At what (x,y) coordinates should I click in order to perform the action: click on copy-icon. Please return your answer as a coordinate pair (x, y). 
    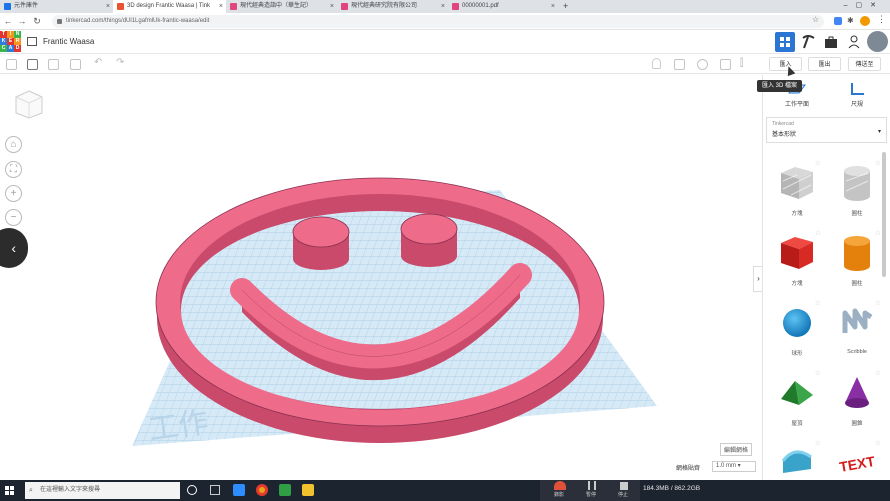
    Looking at the image, I should click on (11, 64).